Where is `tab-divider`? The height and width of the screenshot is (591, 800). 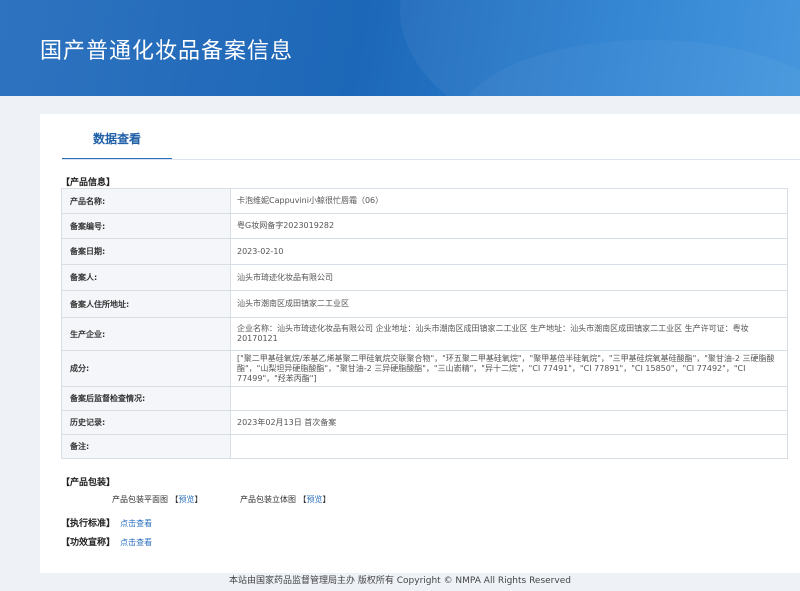 tab-divider is located at coordinates (431, 159).